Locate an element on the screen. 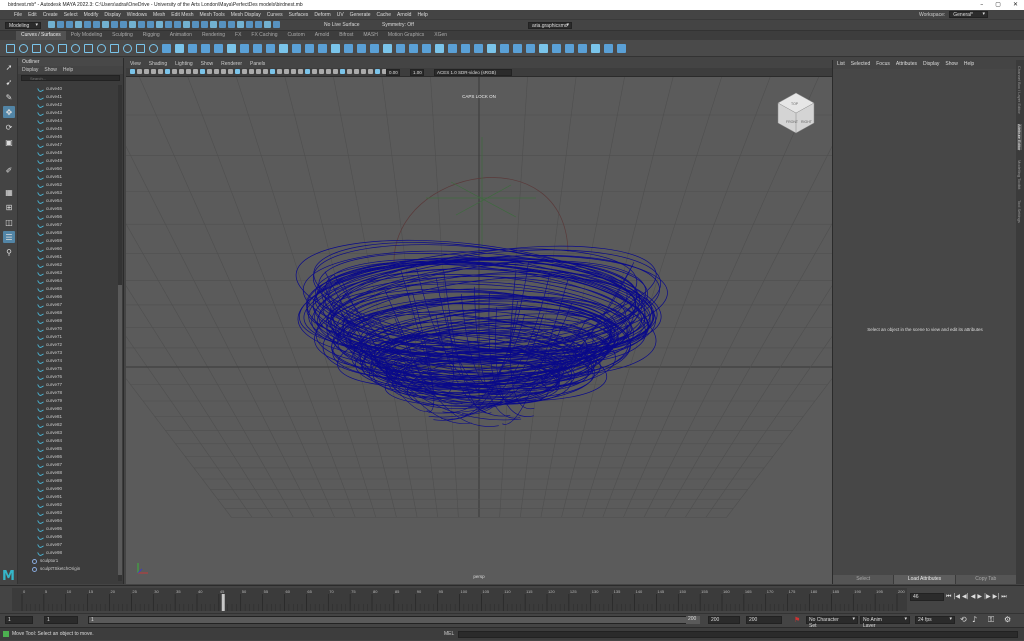 This screenshot has height=641, width=1024. single-view-icon: ▦ is located at coordinates (9, 192).